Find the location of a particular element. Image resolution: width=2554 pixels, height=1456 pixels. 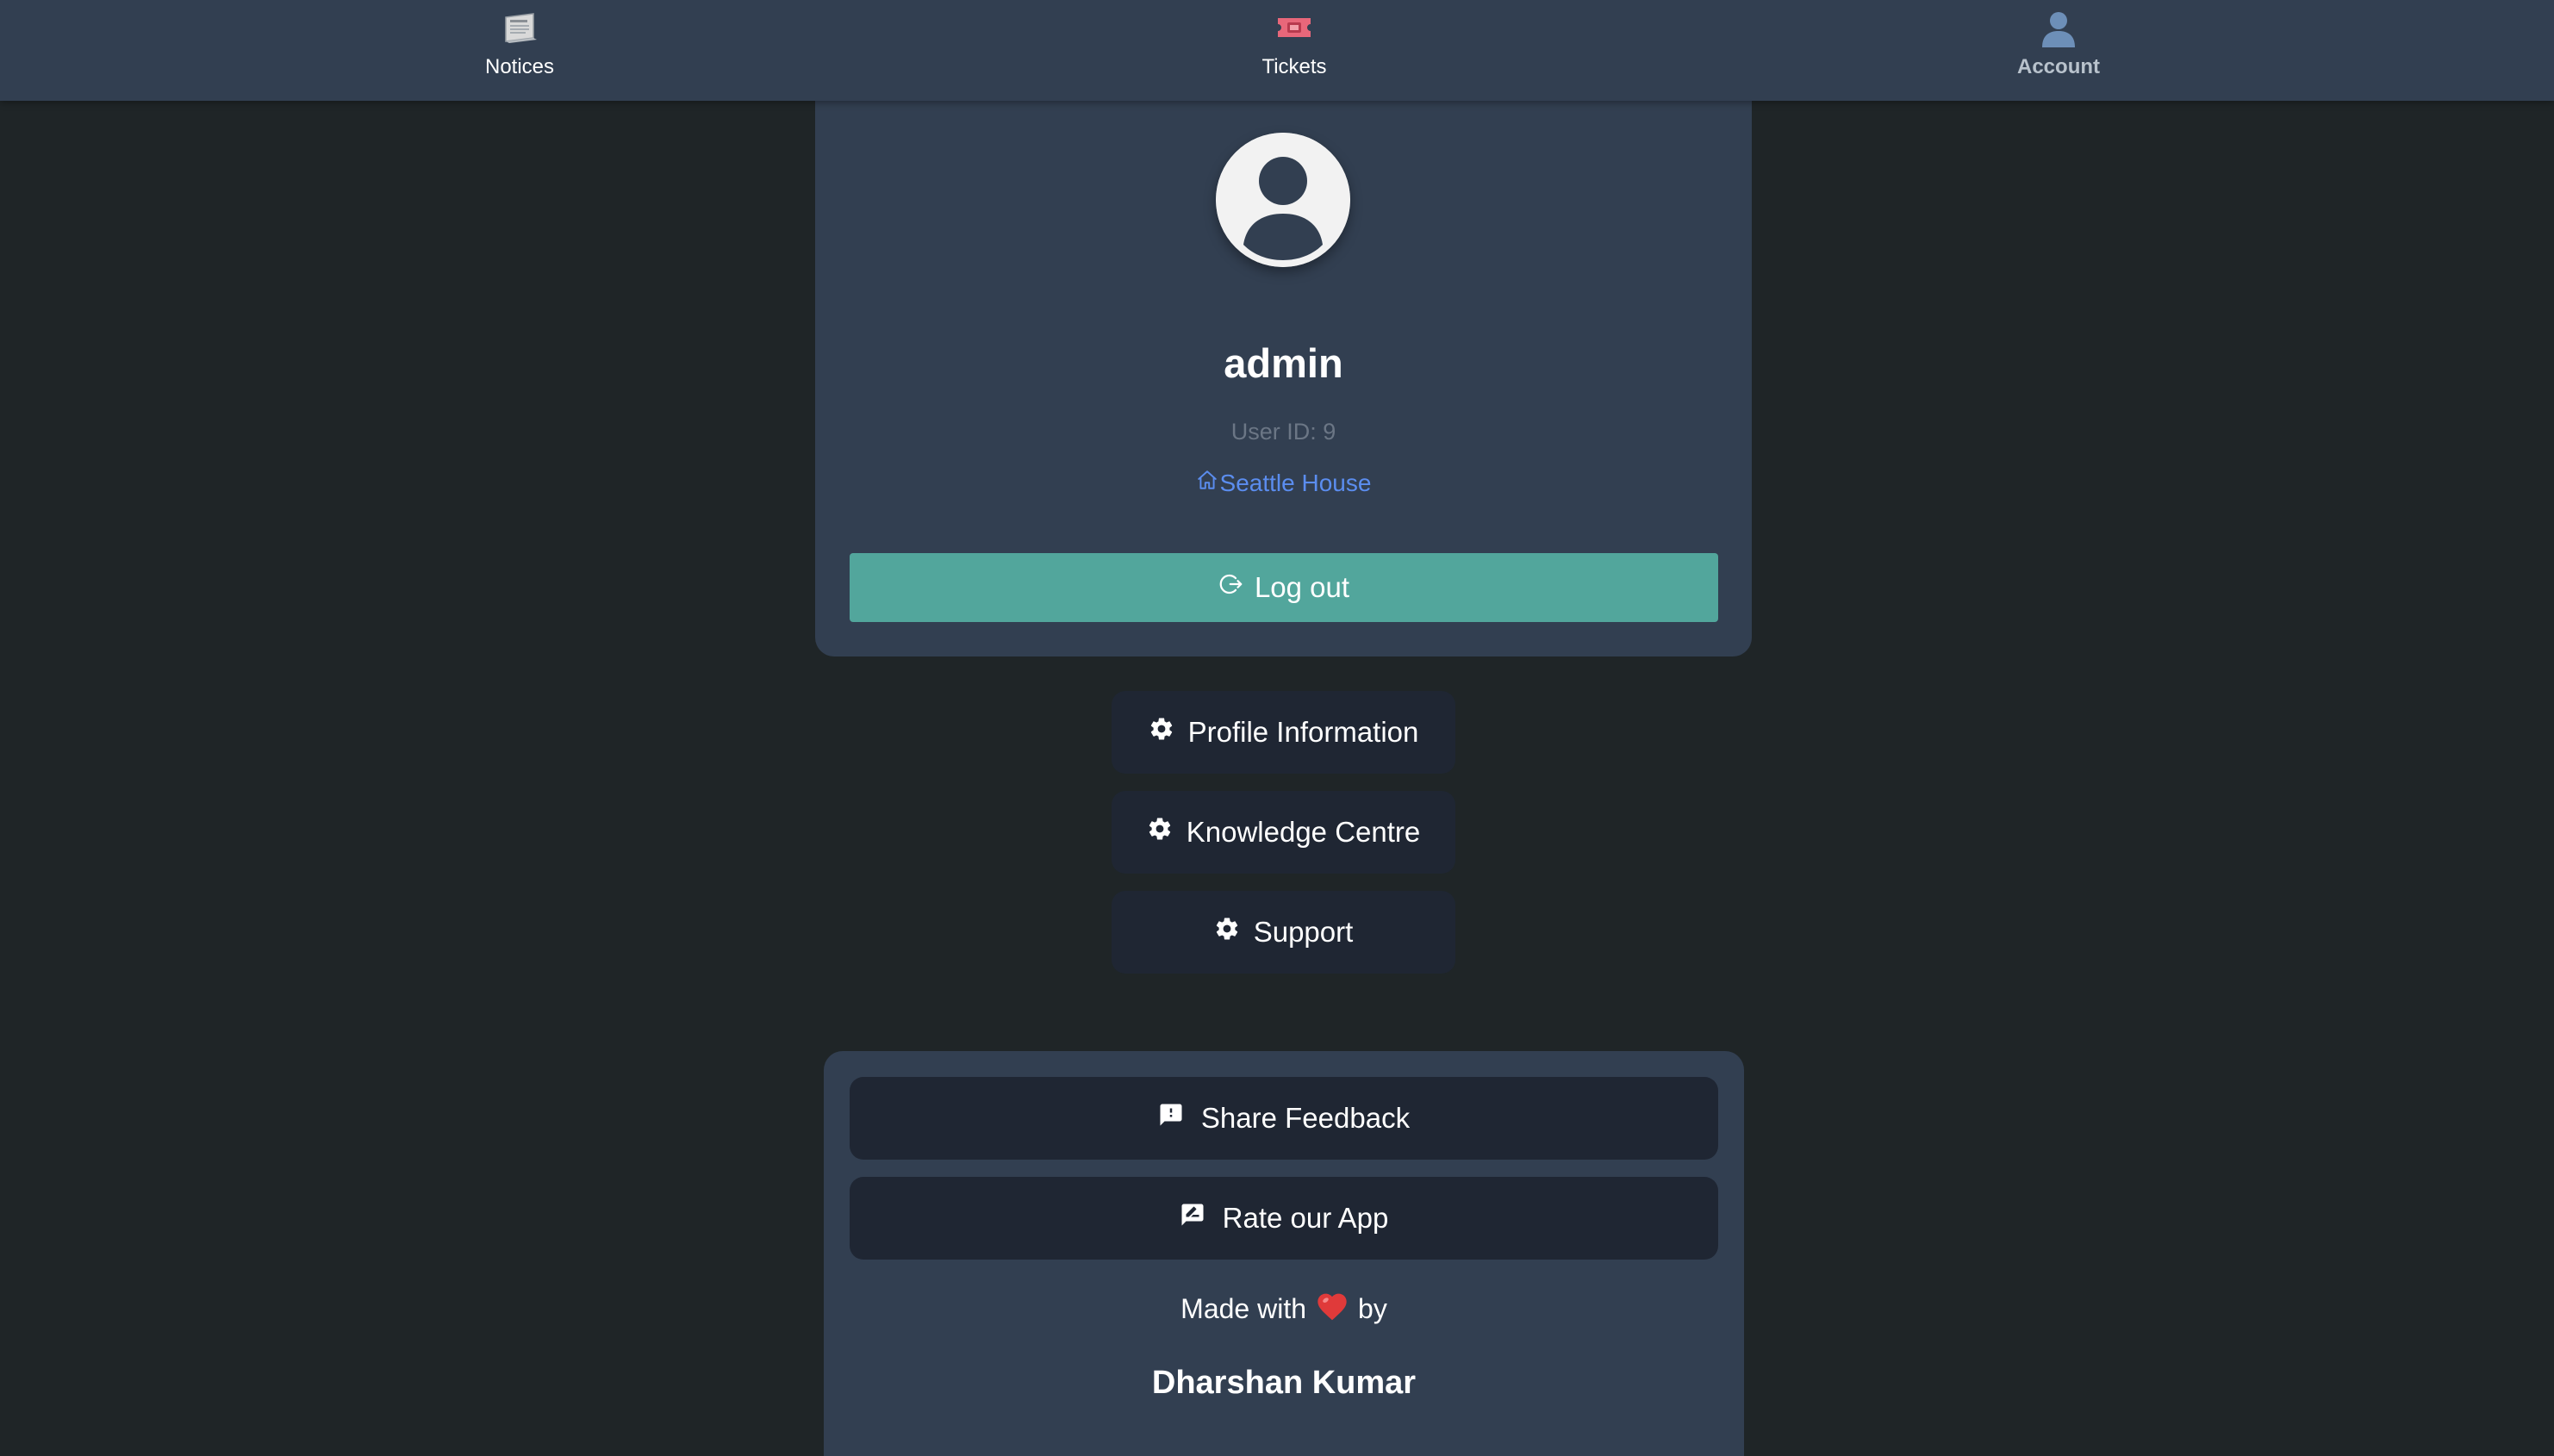

support-button: Support is located at coordinates (1283, 933).